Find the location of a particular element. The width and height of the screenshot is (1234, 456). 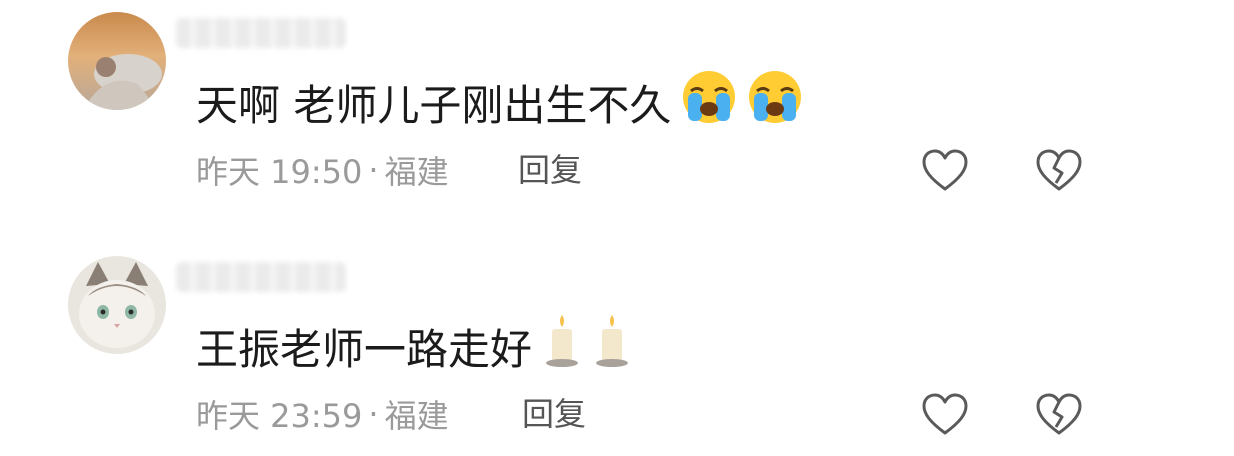

comment-meta: 昨天 23:59 · 福建 is located at coordinates (322, 414).